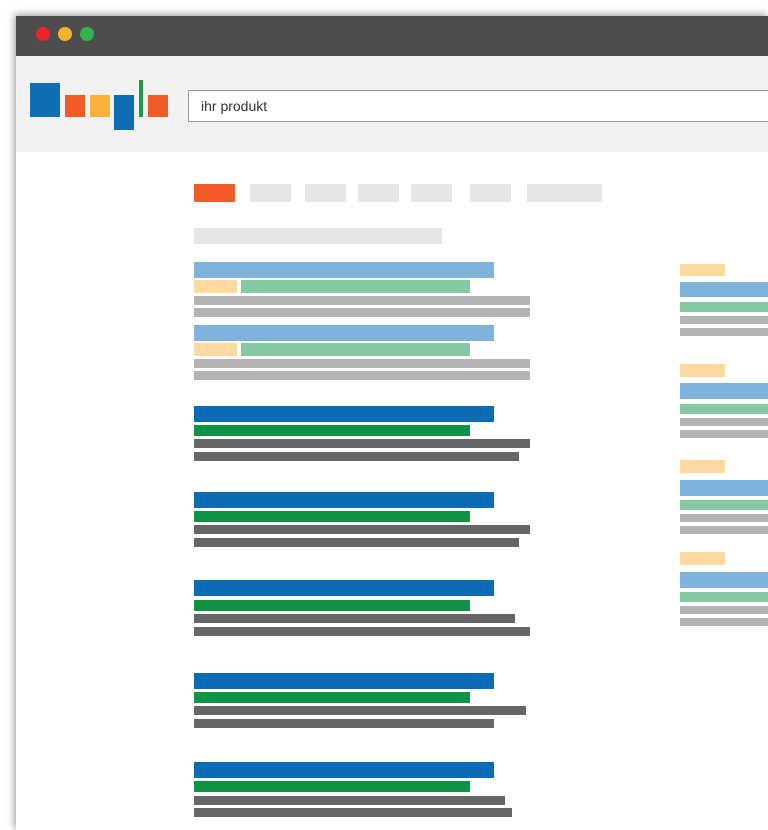  Describe the element at coordinates (478, 106) in the screenshot. I see `search-input: ihr produkt` at that location.